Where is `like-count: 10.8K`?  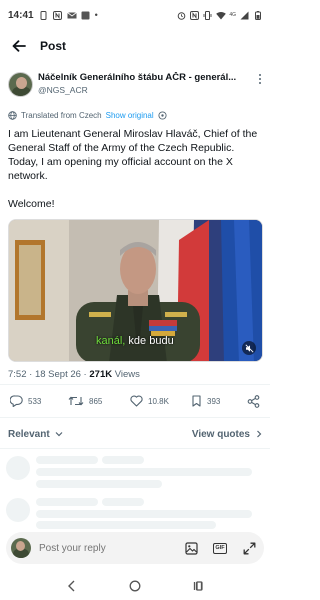
like-count: 10.8K is located at coordinates (158, 401).